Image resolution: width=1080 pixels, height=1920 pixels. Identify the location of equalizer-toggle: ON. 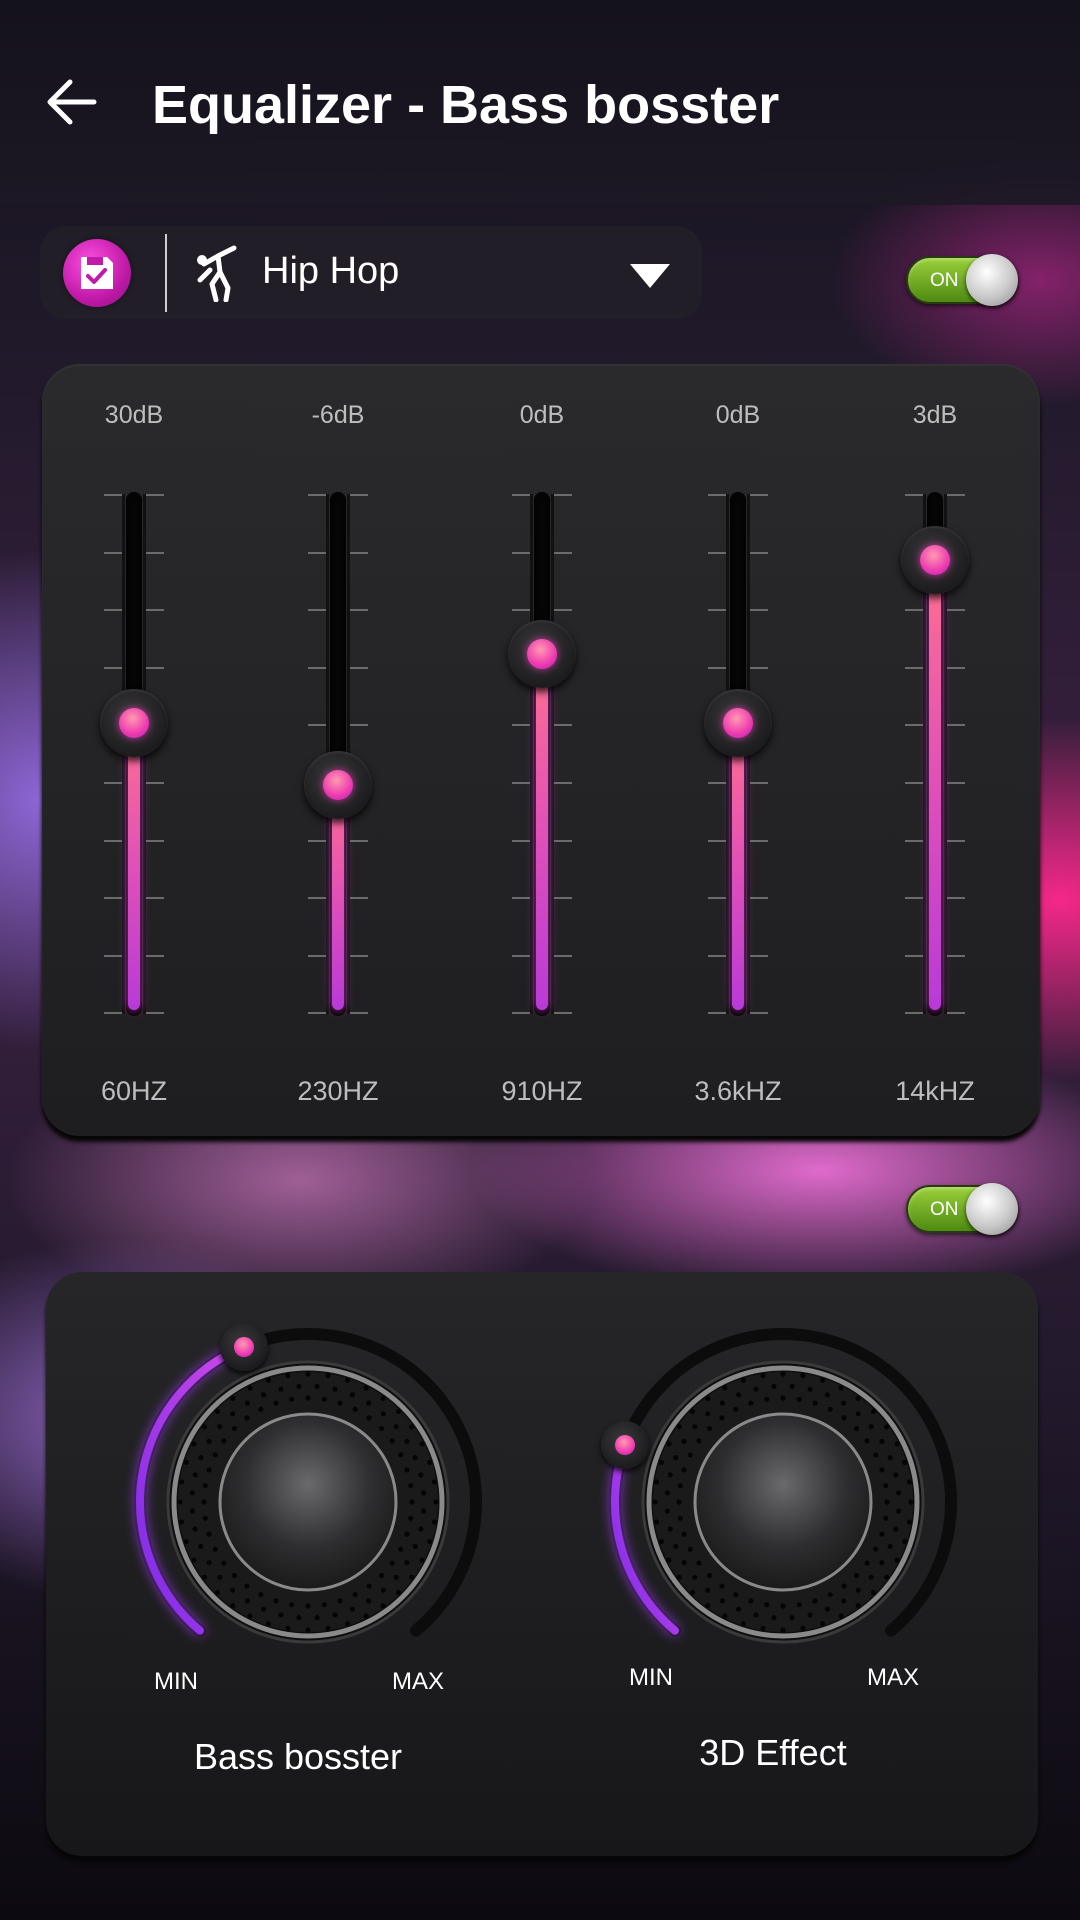
(962, 280).